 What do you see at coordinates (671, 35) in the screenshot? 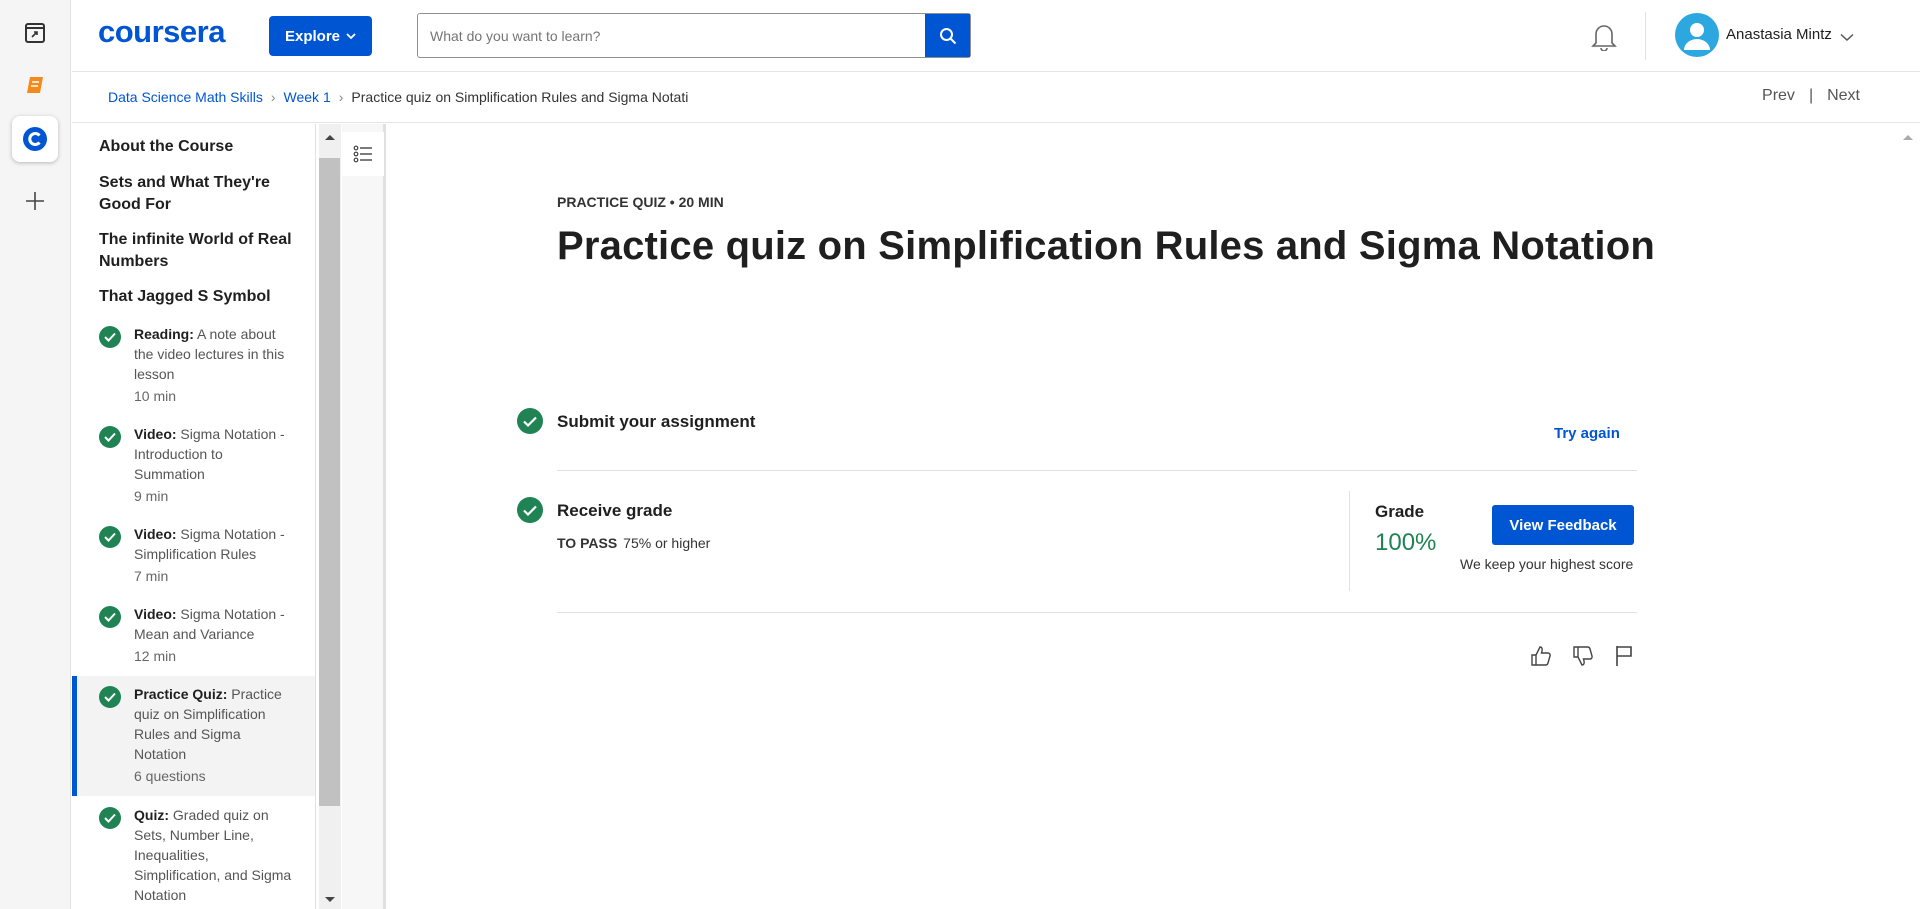
I see `search-input` at bounding box center [671, 35].